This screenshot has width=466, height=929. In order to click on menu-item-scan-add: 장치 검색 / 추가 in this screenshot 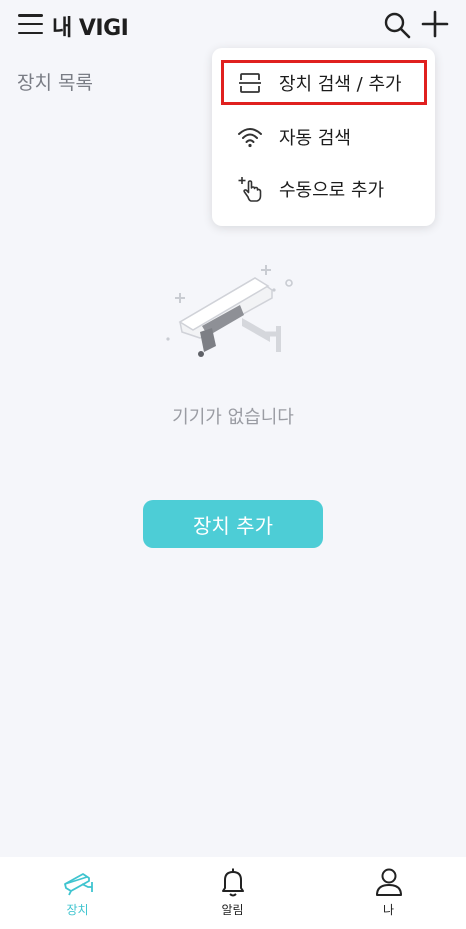, I will do `click(323, 83)`.